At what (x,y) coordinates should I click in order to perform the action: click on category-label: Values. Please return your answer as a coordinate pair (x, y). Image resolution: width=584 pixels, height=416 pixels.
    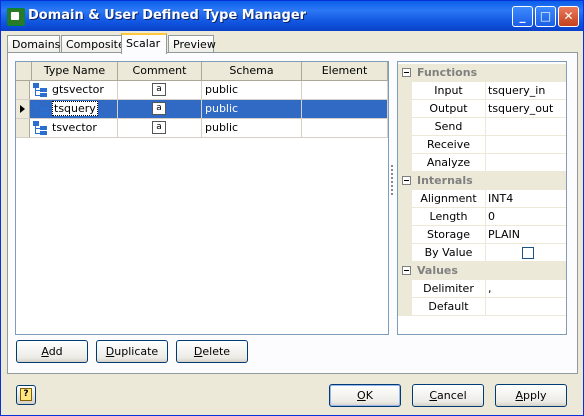
    Looking at the image, I should click on (437, 270).